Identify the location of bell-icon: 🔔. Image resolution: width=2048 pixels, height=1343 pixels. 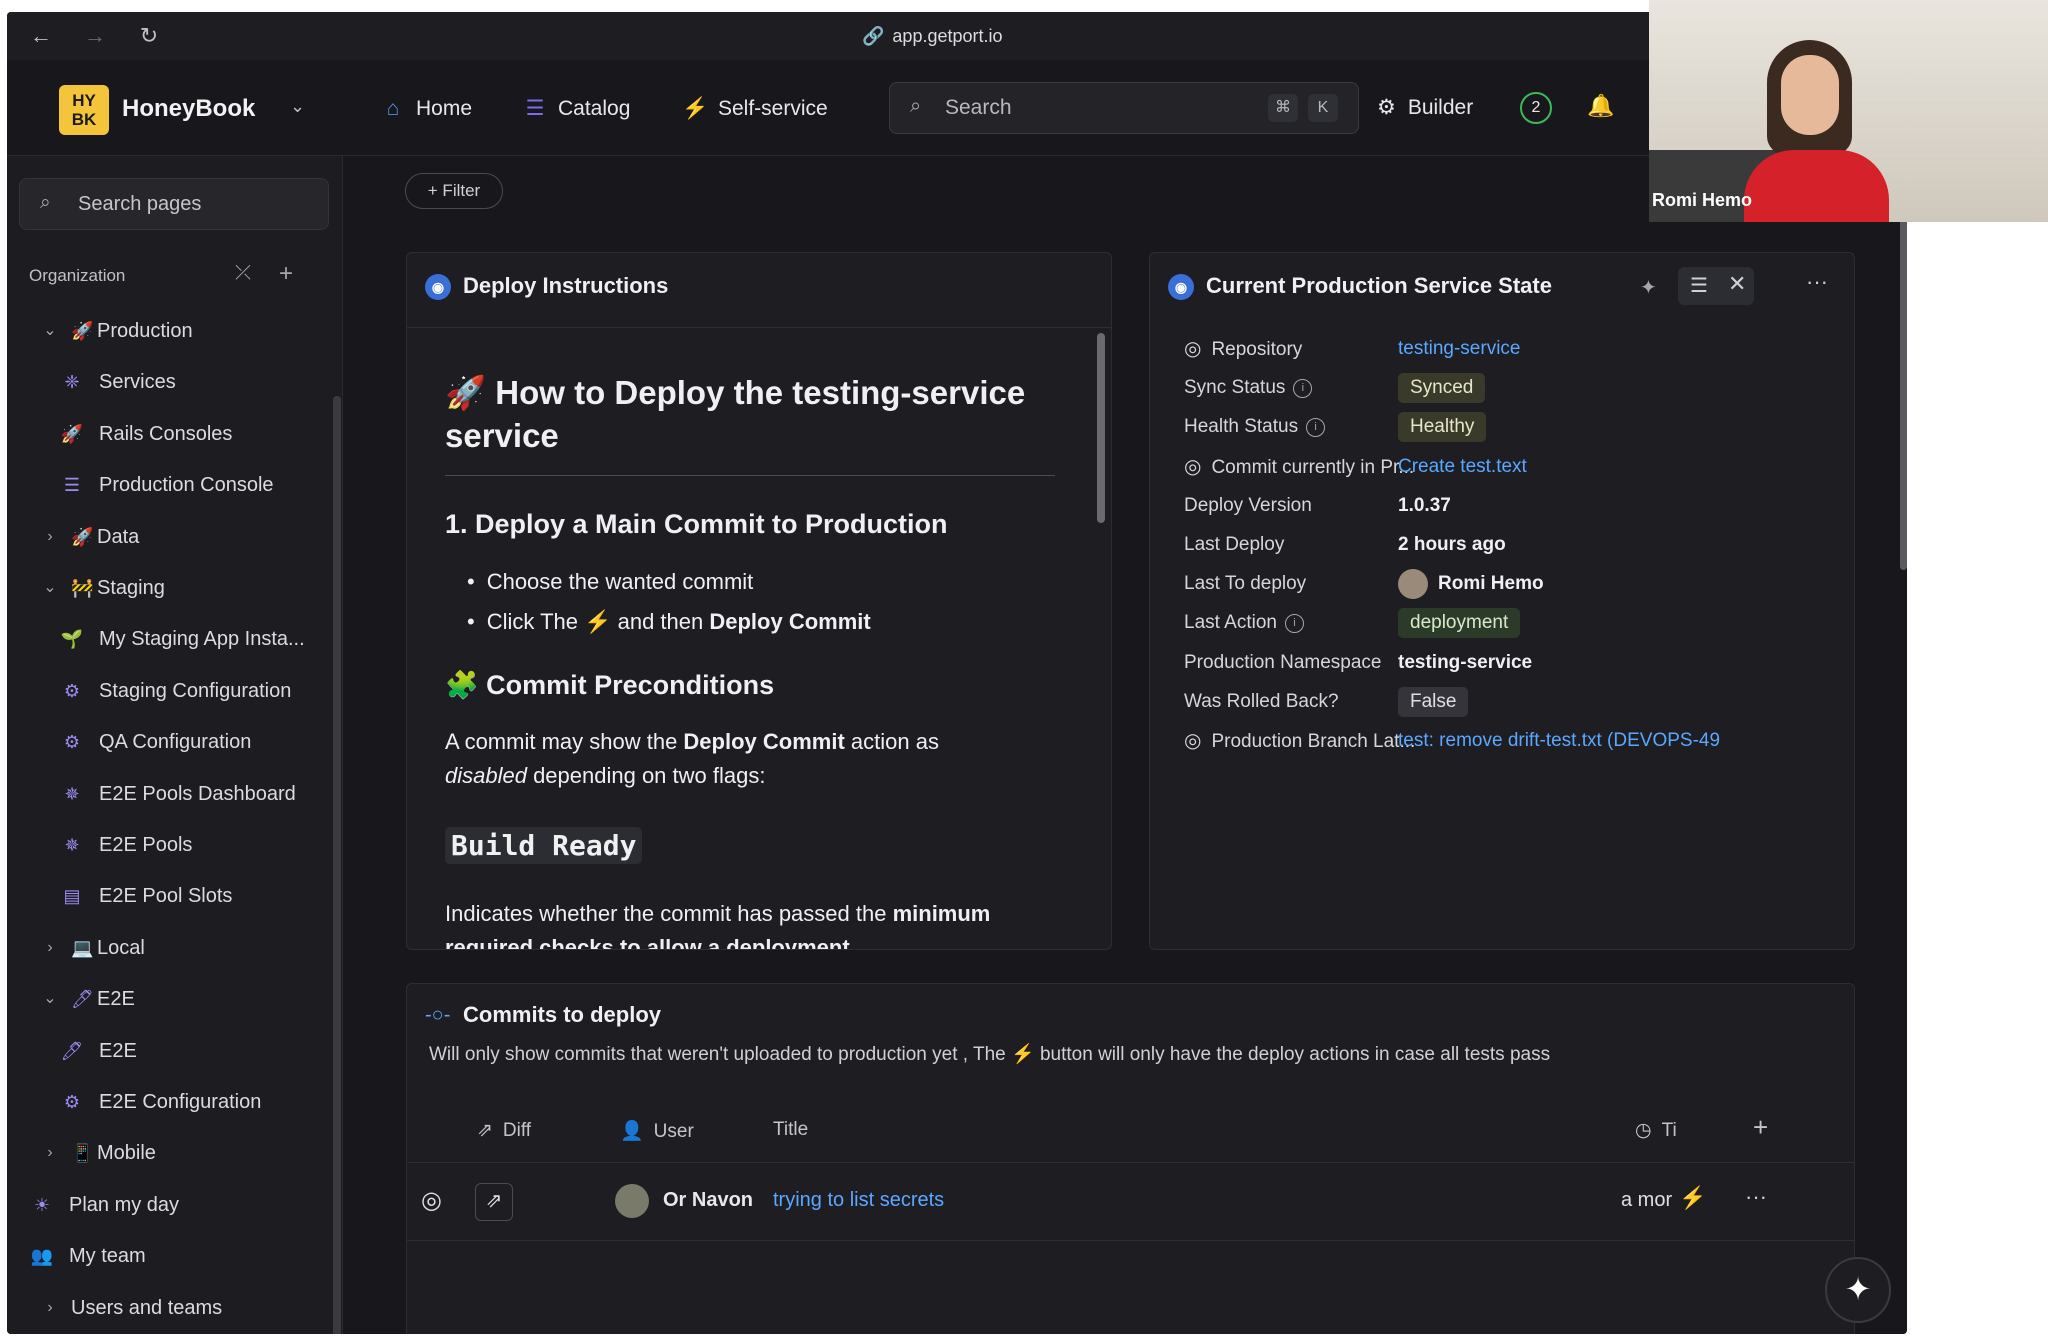
(1600, 106).